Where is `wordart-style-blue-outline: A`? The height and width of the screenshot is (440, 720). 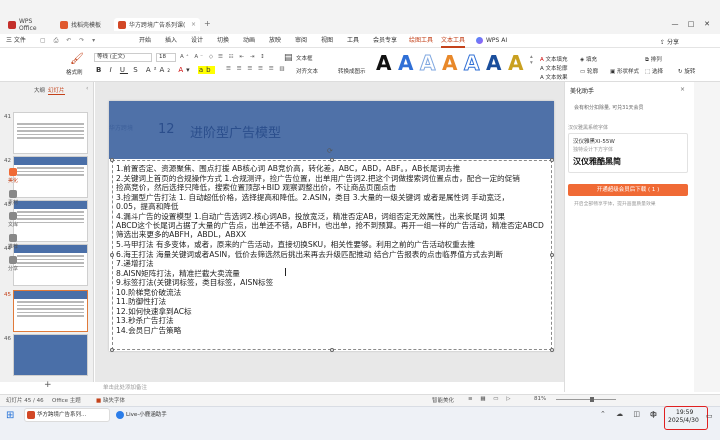 wordart-style-blue-outline: A is located at coordinates (471, 63).